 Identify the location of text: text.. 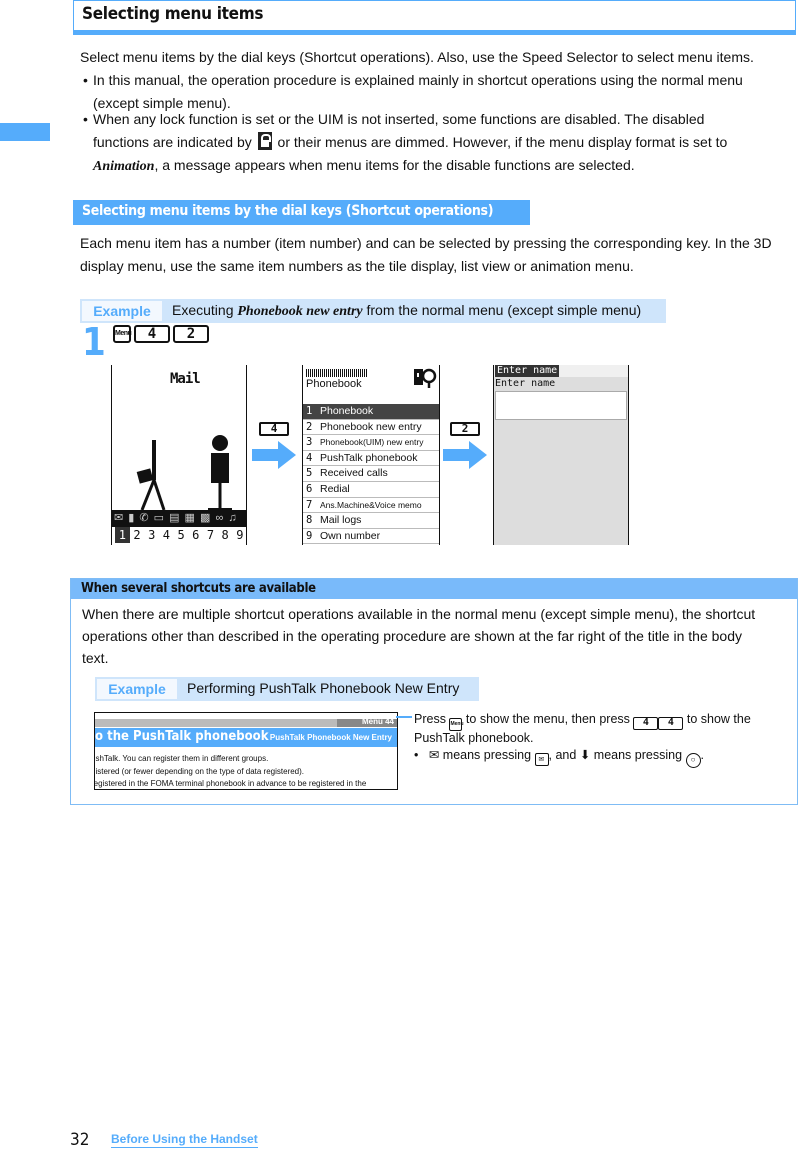
(95, 658).